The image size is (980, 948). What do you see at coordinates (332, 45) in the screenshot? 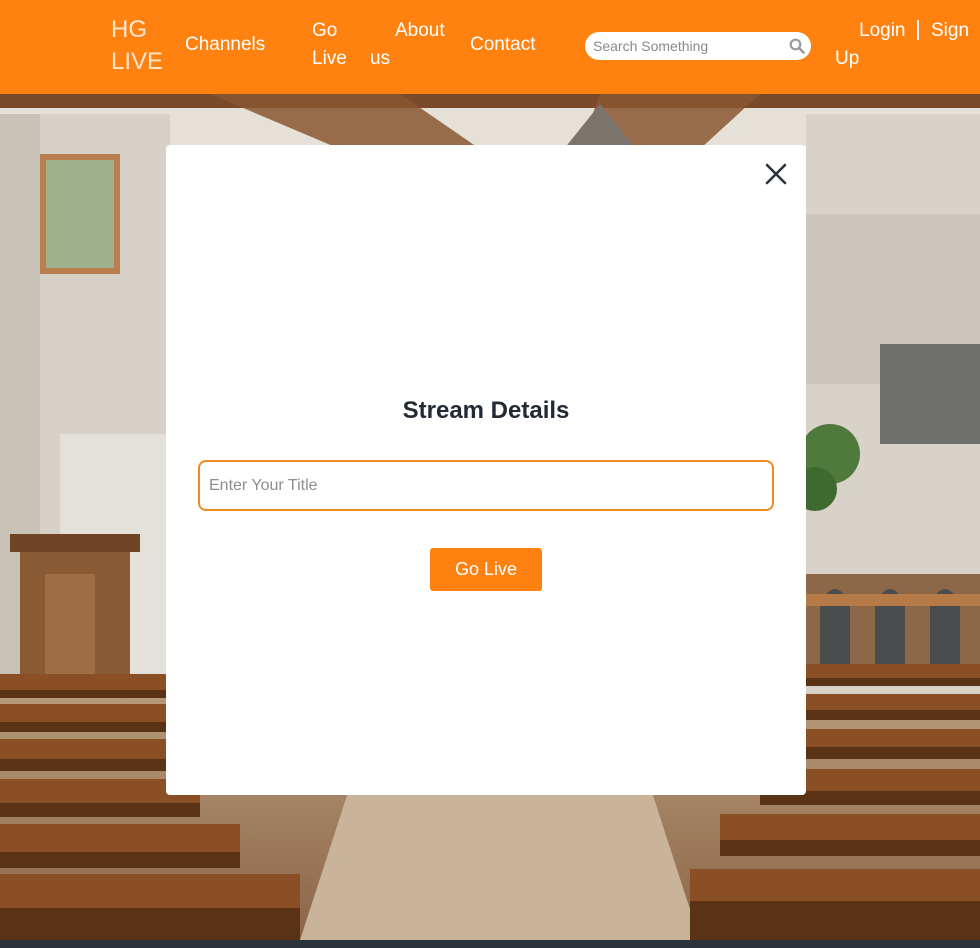
I see `nav-go-live: Go Live` at bounding box center [332, 45].